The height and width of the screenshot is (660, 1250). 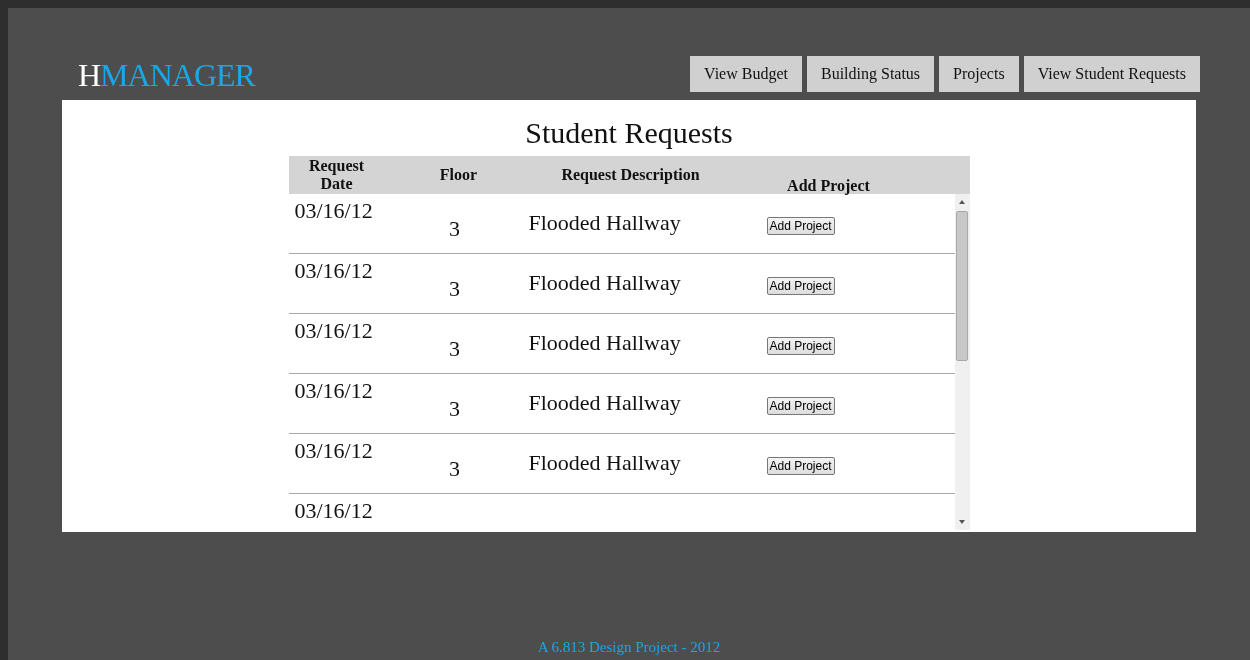 I want to click on nav-button: View Budget, so click(x=746, y=74).